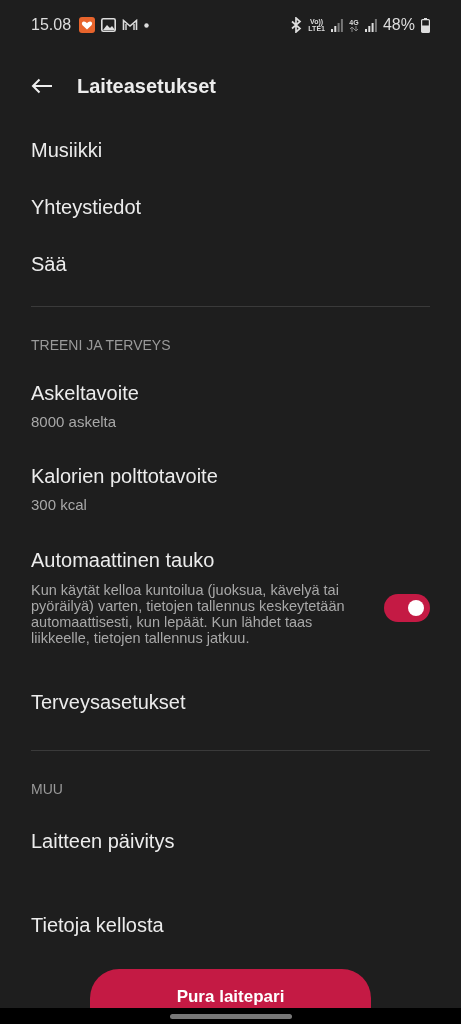 The width and height of the screenshot is (461, 1024). Describe the element at coordinates (230, 841) in the screenshot. I see `settings-item: Laitteen päivitys` at that location.